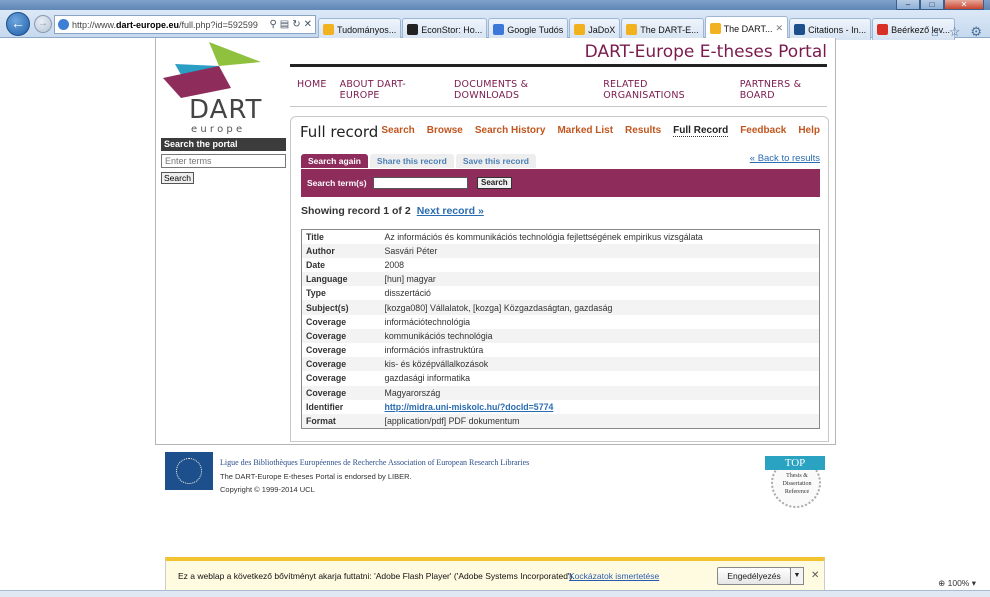 This screenshot has height=597, width=990. I want to click on subnav-item: Help, so click(809, 131).